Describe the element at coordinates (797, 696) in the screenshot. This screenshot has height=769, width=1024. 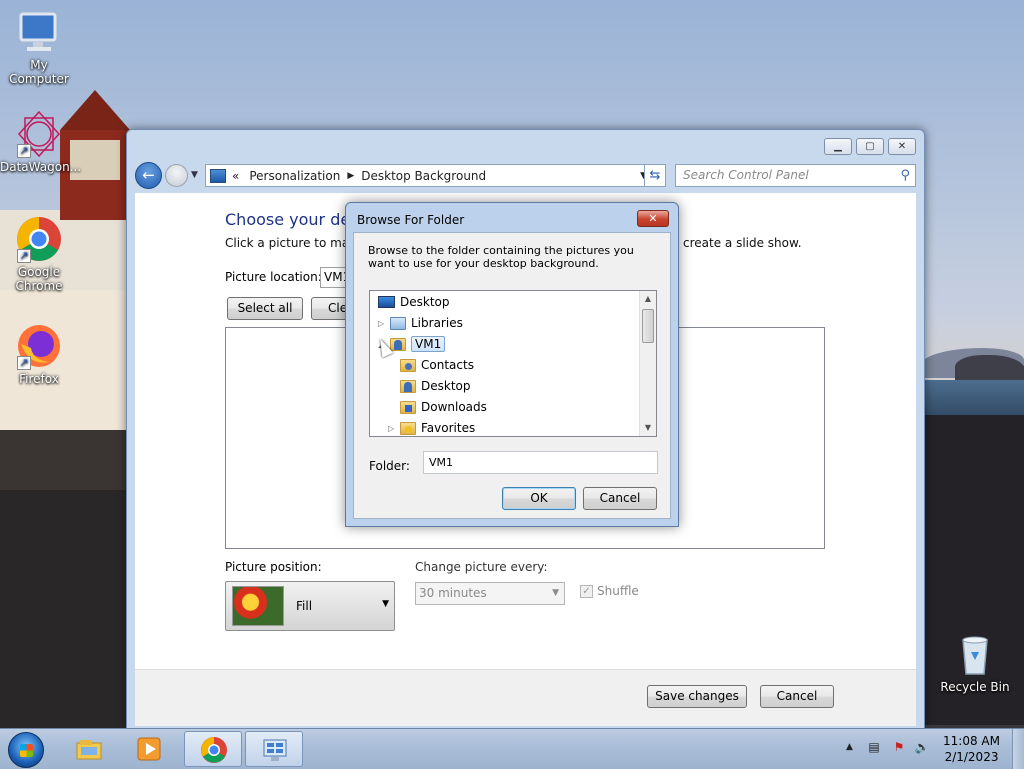
I see `cancel-button: Cancel` at that location.